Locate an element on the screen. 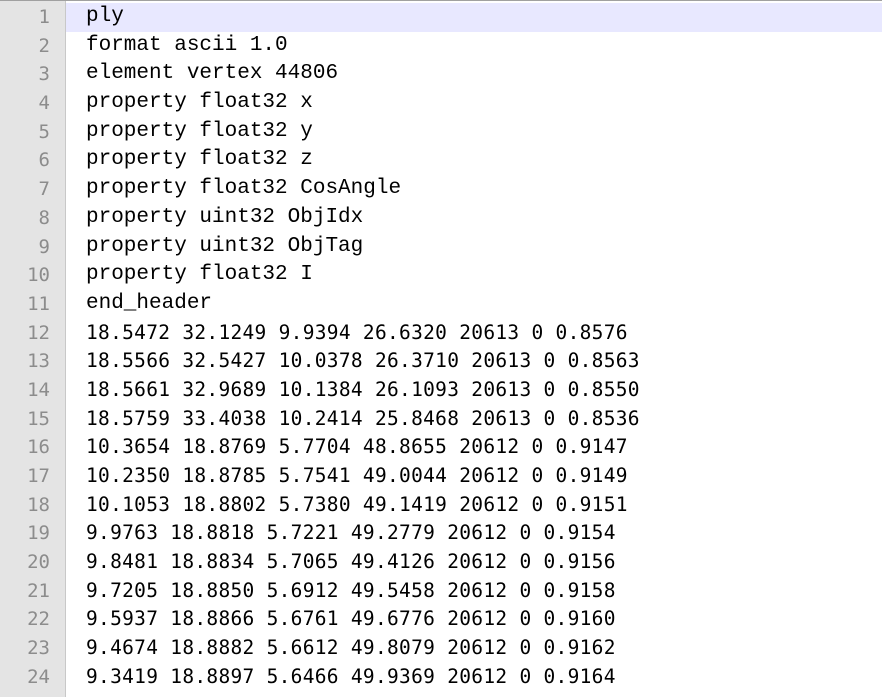  line-number: 3 is located at coordinates (44, 74).